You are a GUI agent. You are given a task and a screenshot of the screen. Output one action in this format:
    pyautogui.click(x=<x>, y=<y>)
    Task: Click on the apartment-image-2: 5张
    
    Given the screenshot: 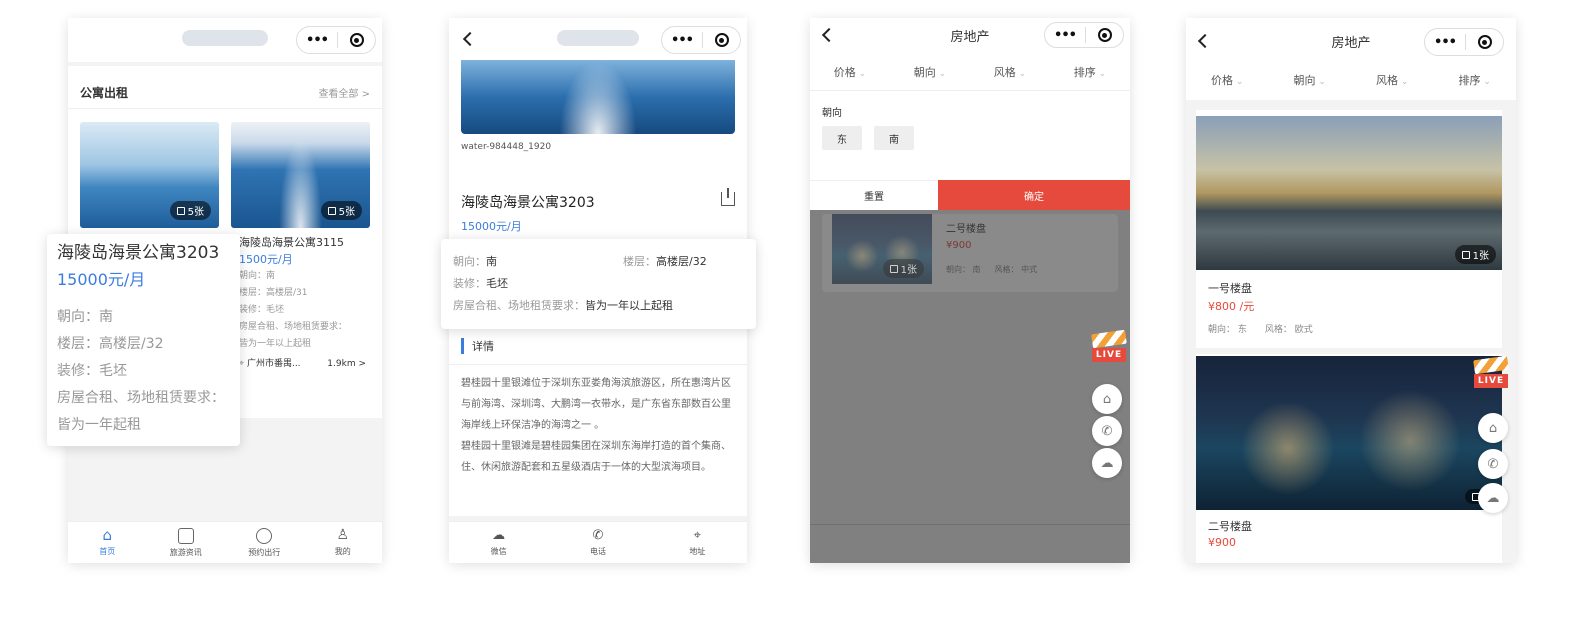 What is the action you would take?
    pyautogui.click(x=300, y=175)
    